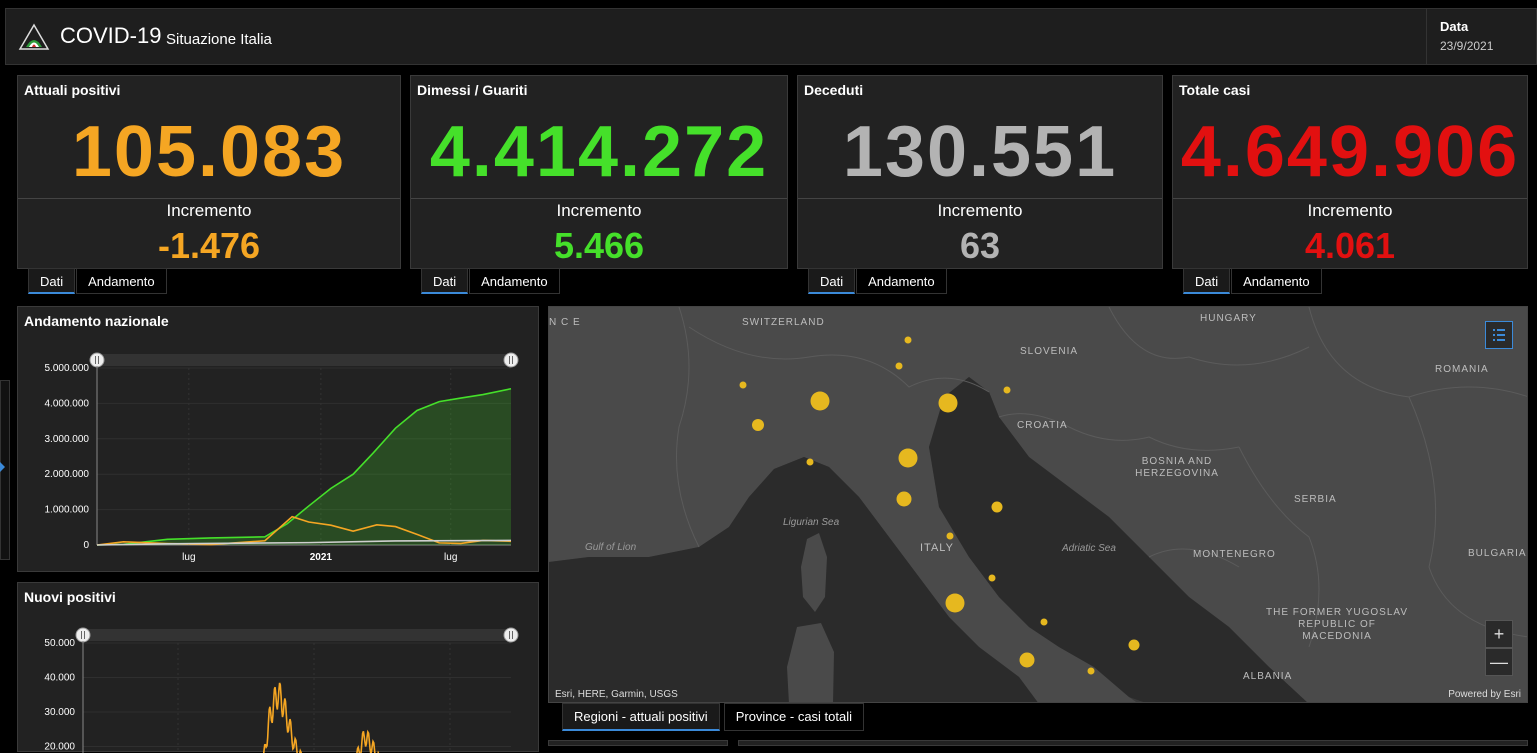 This screenshot has height=753, width=1537. I want to click on zoom-out-button: —, so click(1499, 662).